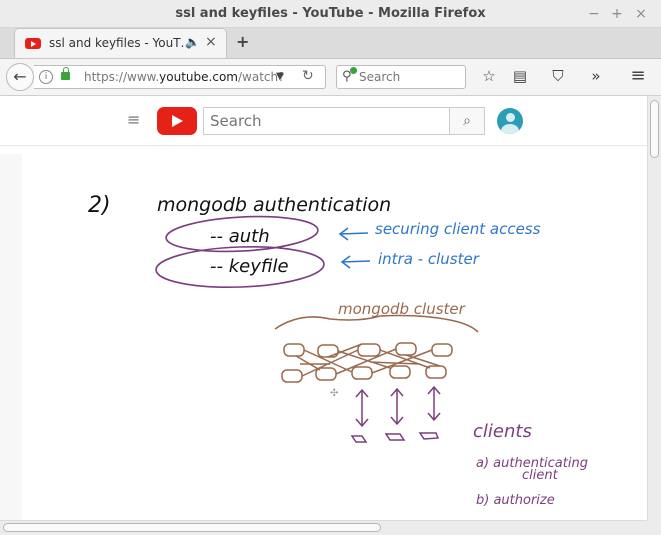 This screenshot has height=535, width=661. I want to click on cluster-nodes, so click(367, 362).